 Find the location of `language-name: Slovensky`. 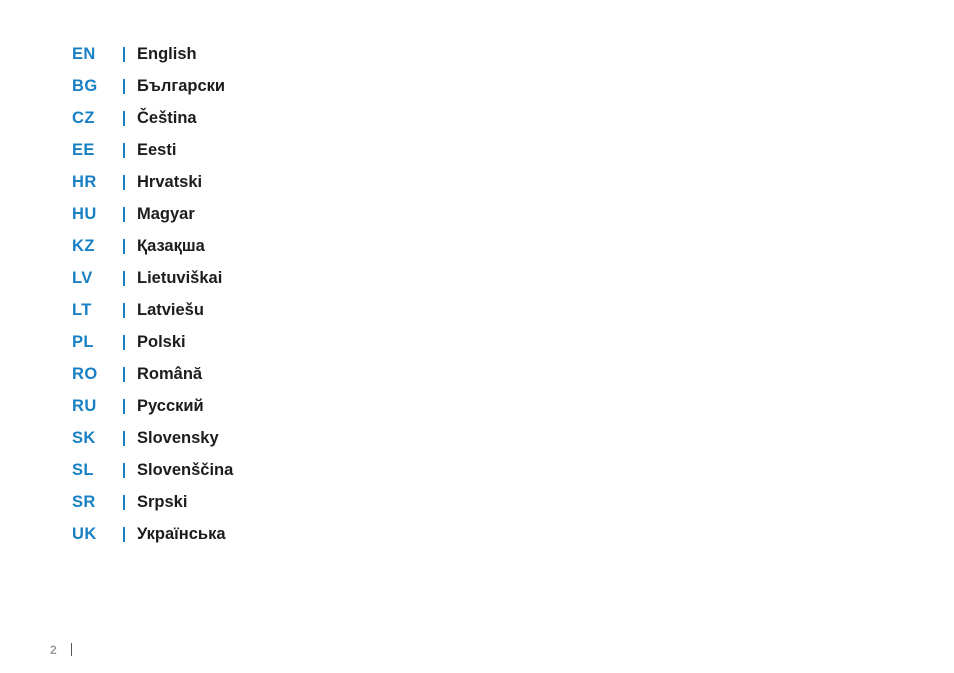

language-name: Slovensky is located at coordinates (178, 437).